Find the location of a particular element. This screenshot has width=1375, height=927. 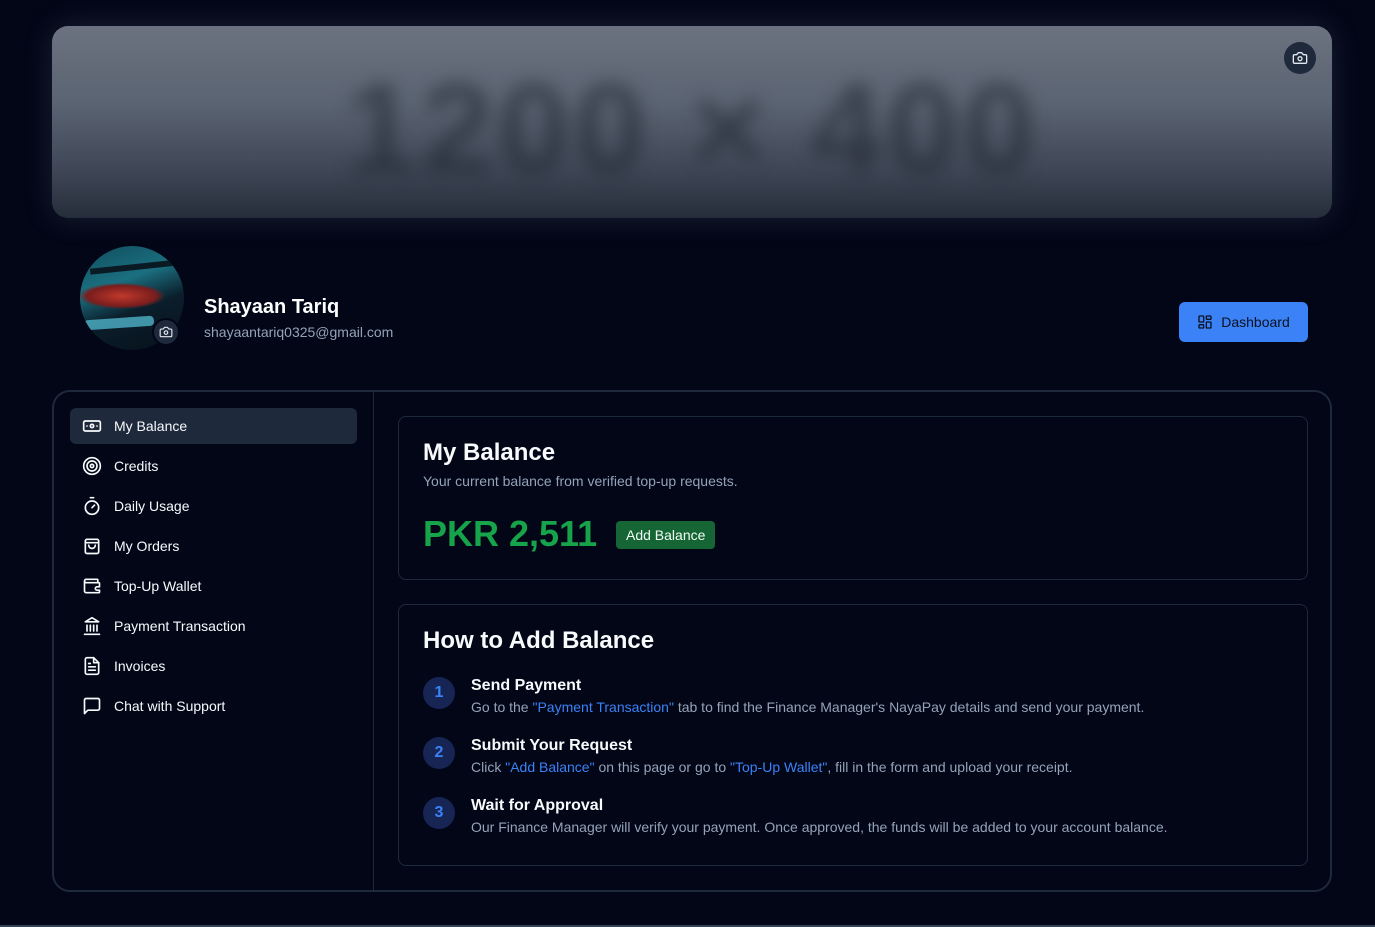

sidebar-item-label: My Balance is located at coordinates (151, 426).